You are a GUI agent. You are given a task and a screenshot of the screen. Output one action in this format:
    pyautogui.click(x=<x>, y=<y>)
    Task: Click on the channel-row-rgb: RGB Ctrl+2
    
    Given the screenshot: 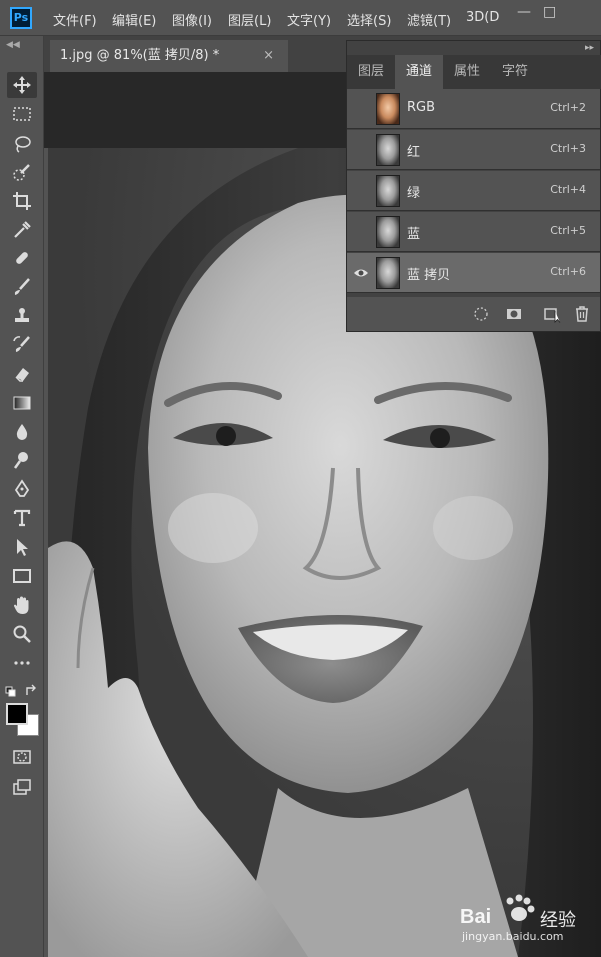 What is the action you would take?
    pyautogui.click(x=473, y=109)
    